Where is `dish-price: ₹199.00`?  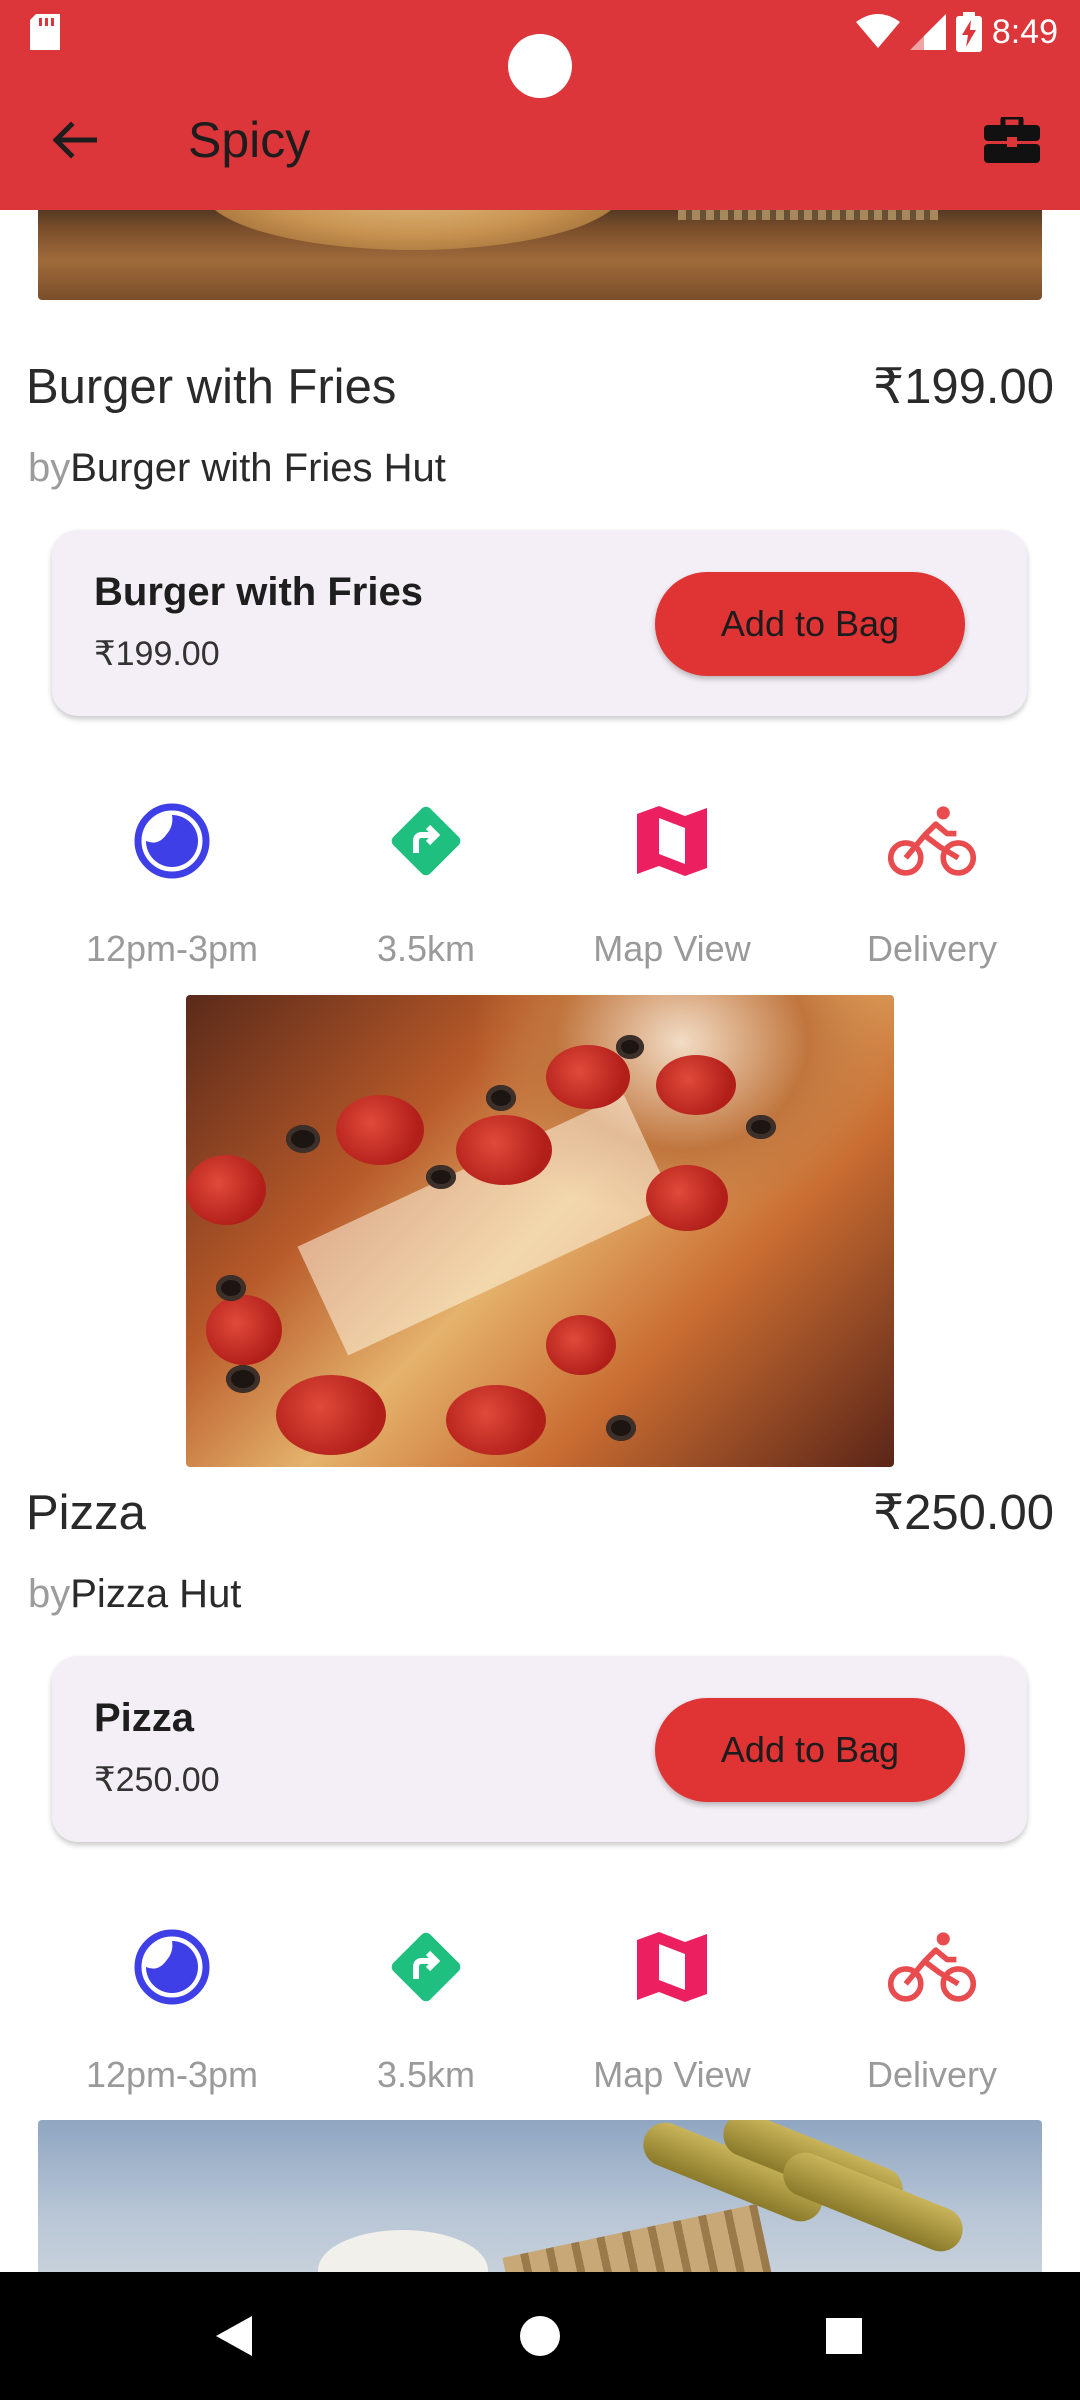 dish-price: ₹199.00 is located at coordinates (963, 387).